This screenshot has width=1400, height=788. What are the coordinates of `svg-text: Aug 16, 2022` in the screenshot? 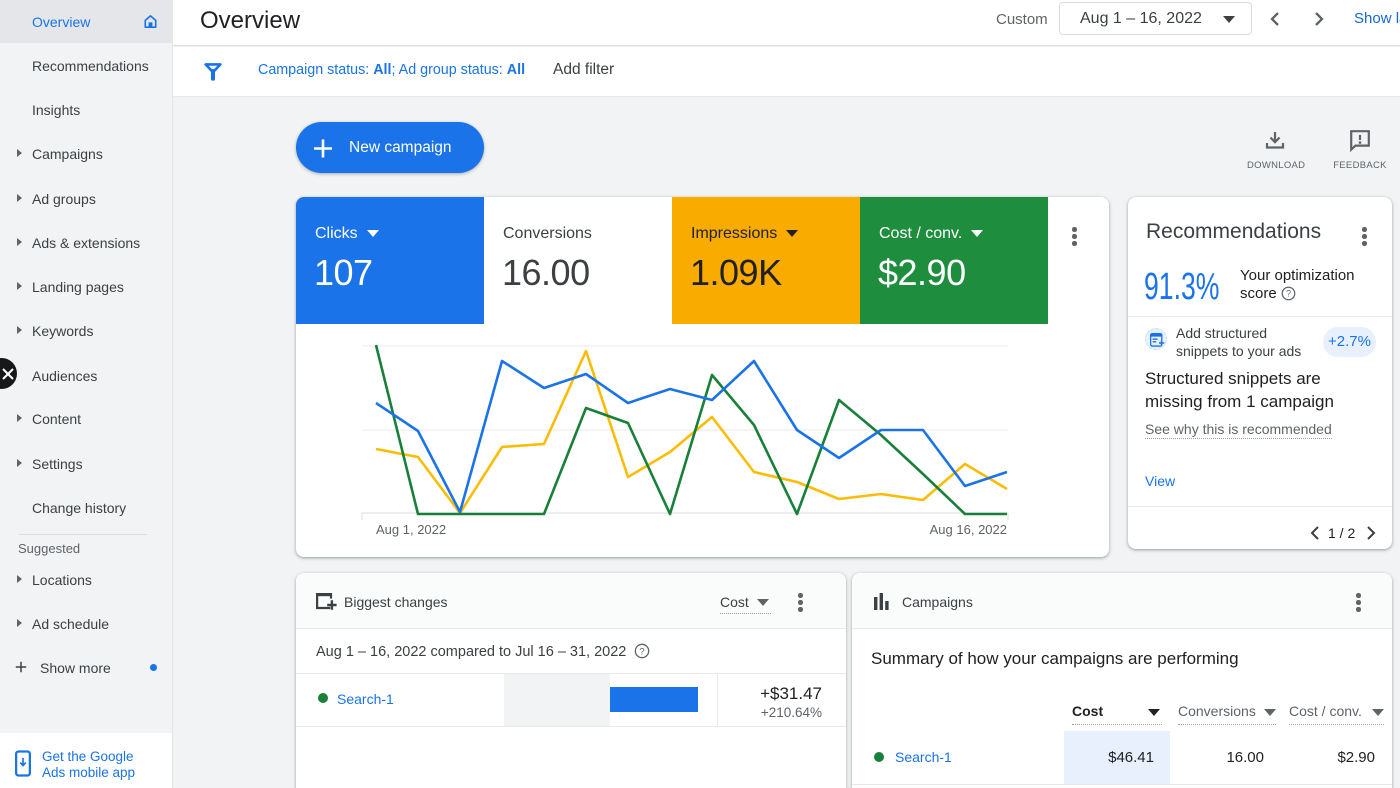 It's located at (968, 529).